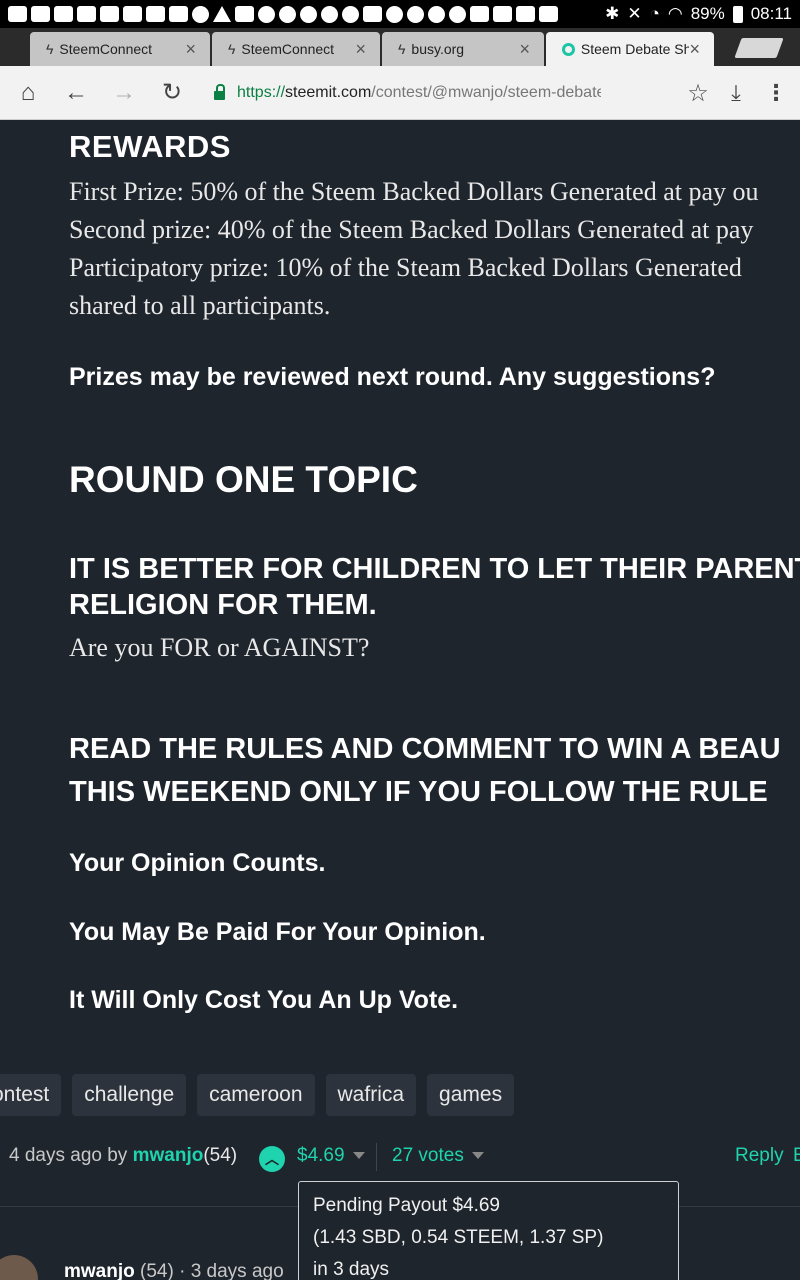 The width and height of the screenshot is (800, 1280). What do you see at coordinates (219, 91) in the screenshot?
I see `lock-icon` at bounding box center [219, 91].